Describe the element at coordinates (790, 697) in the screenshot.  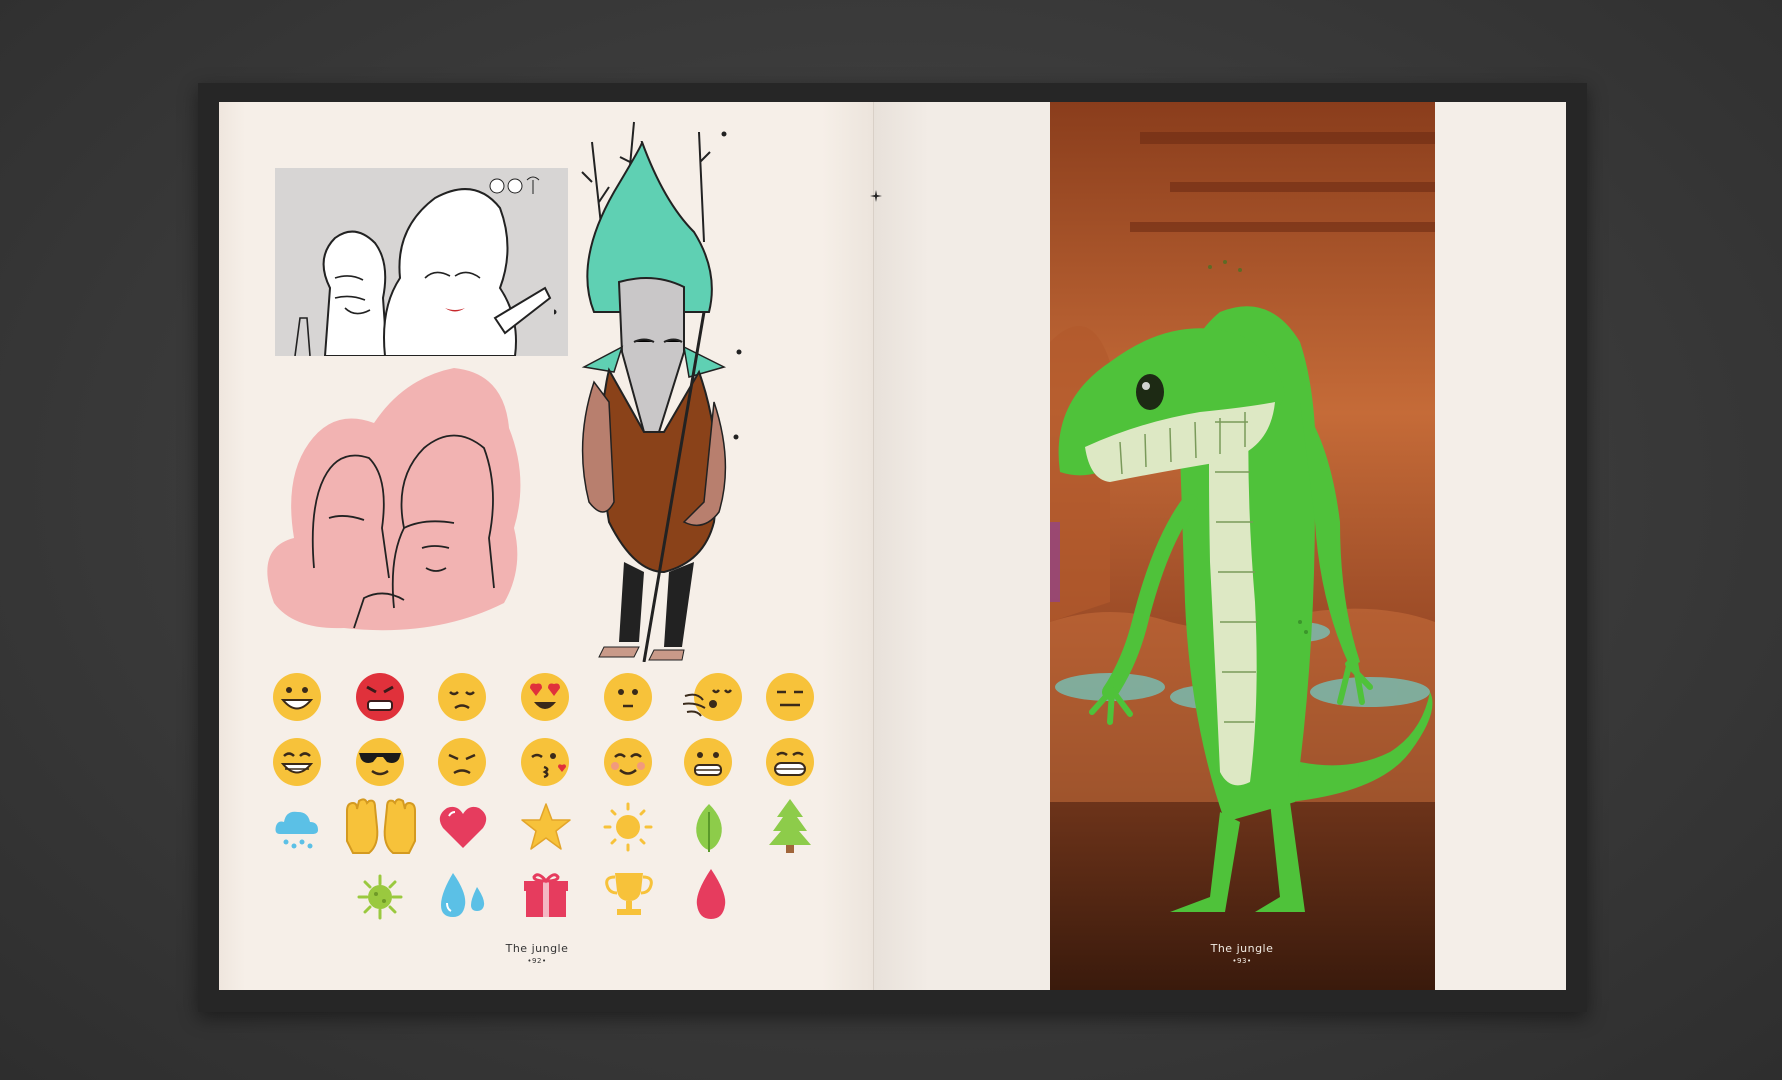
I see `expressionless-face-icon` at that location.